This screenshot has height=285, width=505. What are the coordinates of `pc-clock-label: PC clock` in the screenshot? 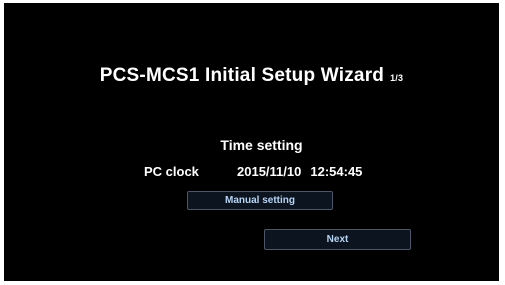 It's located at (171, 171).